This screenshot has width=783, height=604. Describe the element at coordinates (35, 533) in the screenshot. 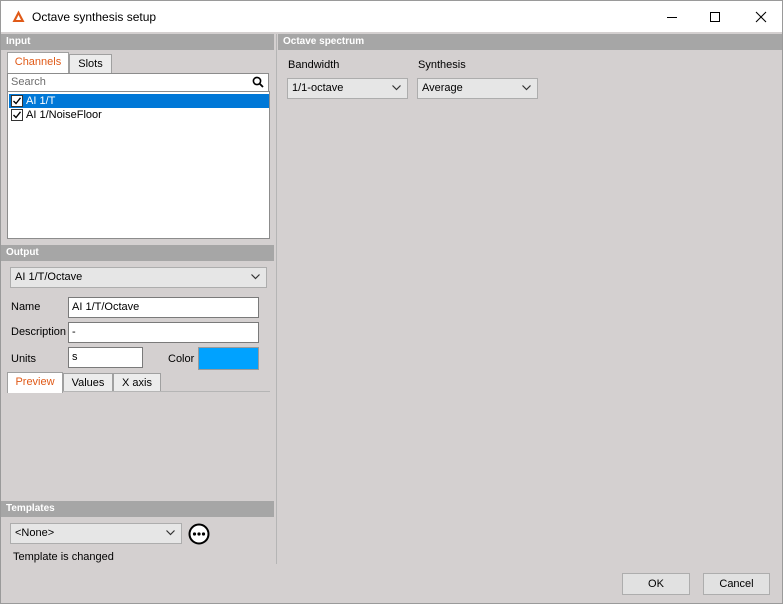

I see `template-value: <None>` at that location.